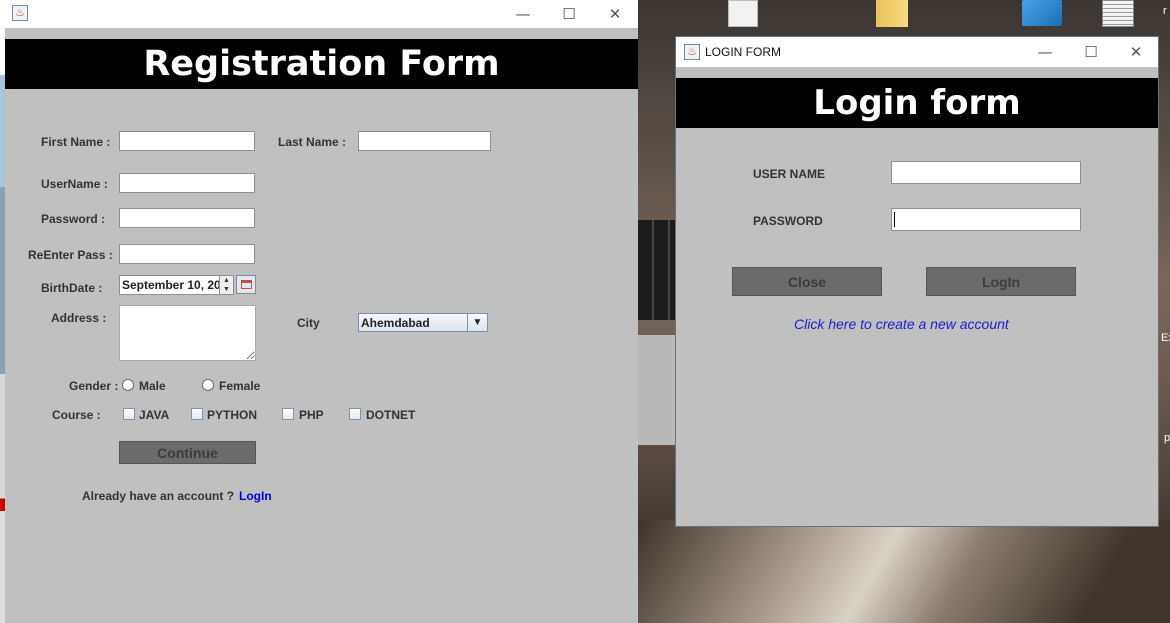  I want to click on desktop-label-partial: Ex, so click(1165, 338).